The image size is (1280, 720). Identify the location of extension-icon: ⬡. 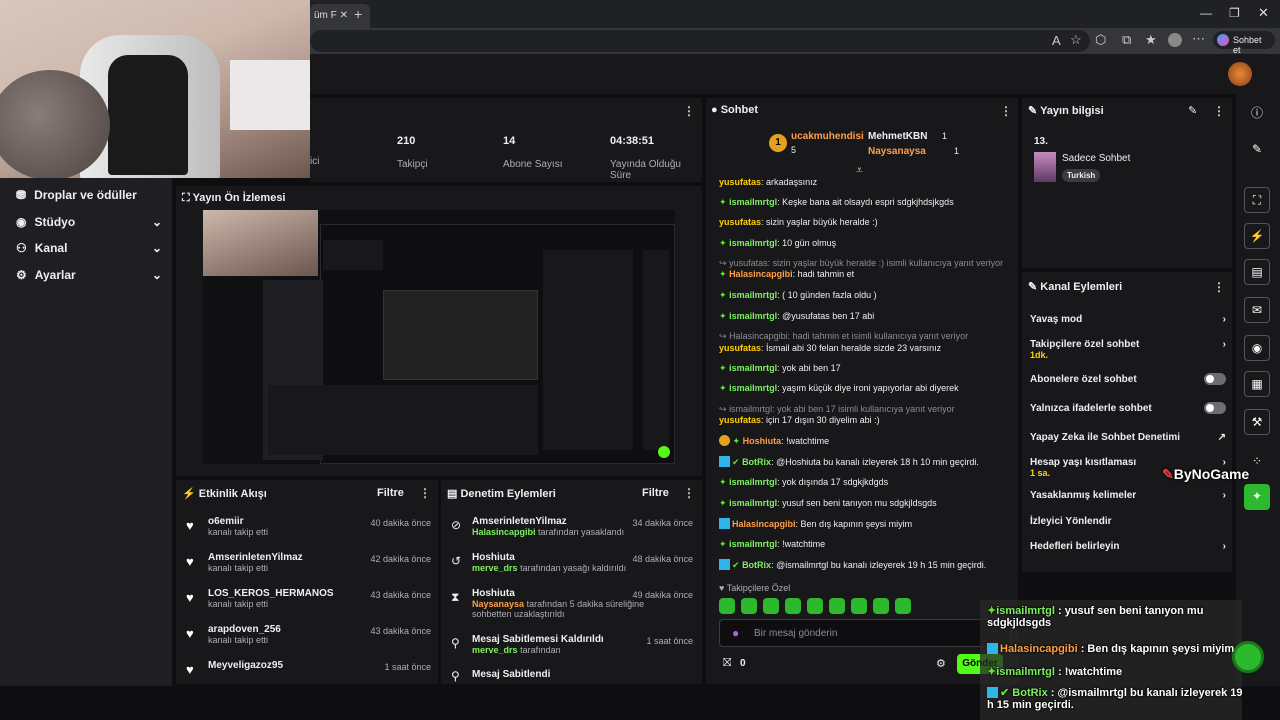
(1100, 40).